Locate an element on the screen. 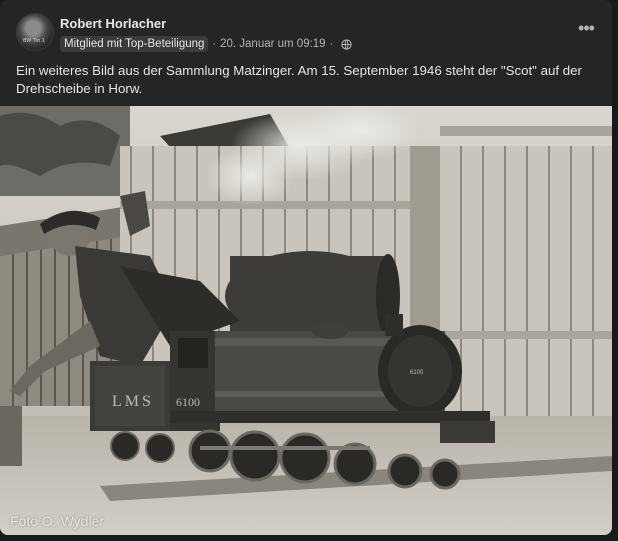  member-badge: Mitglied mit Top-Beteiligung is located at coordinates (134, 44).